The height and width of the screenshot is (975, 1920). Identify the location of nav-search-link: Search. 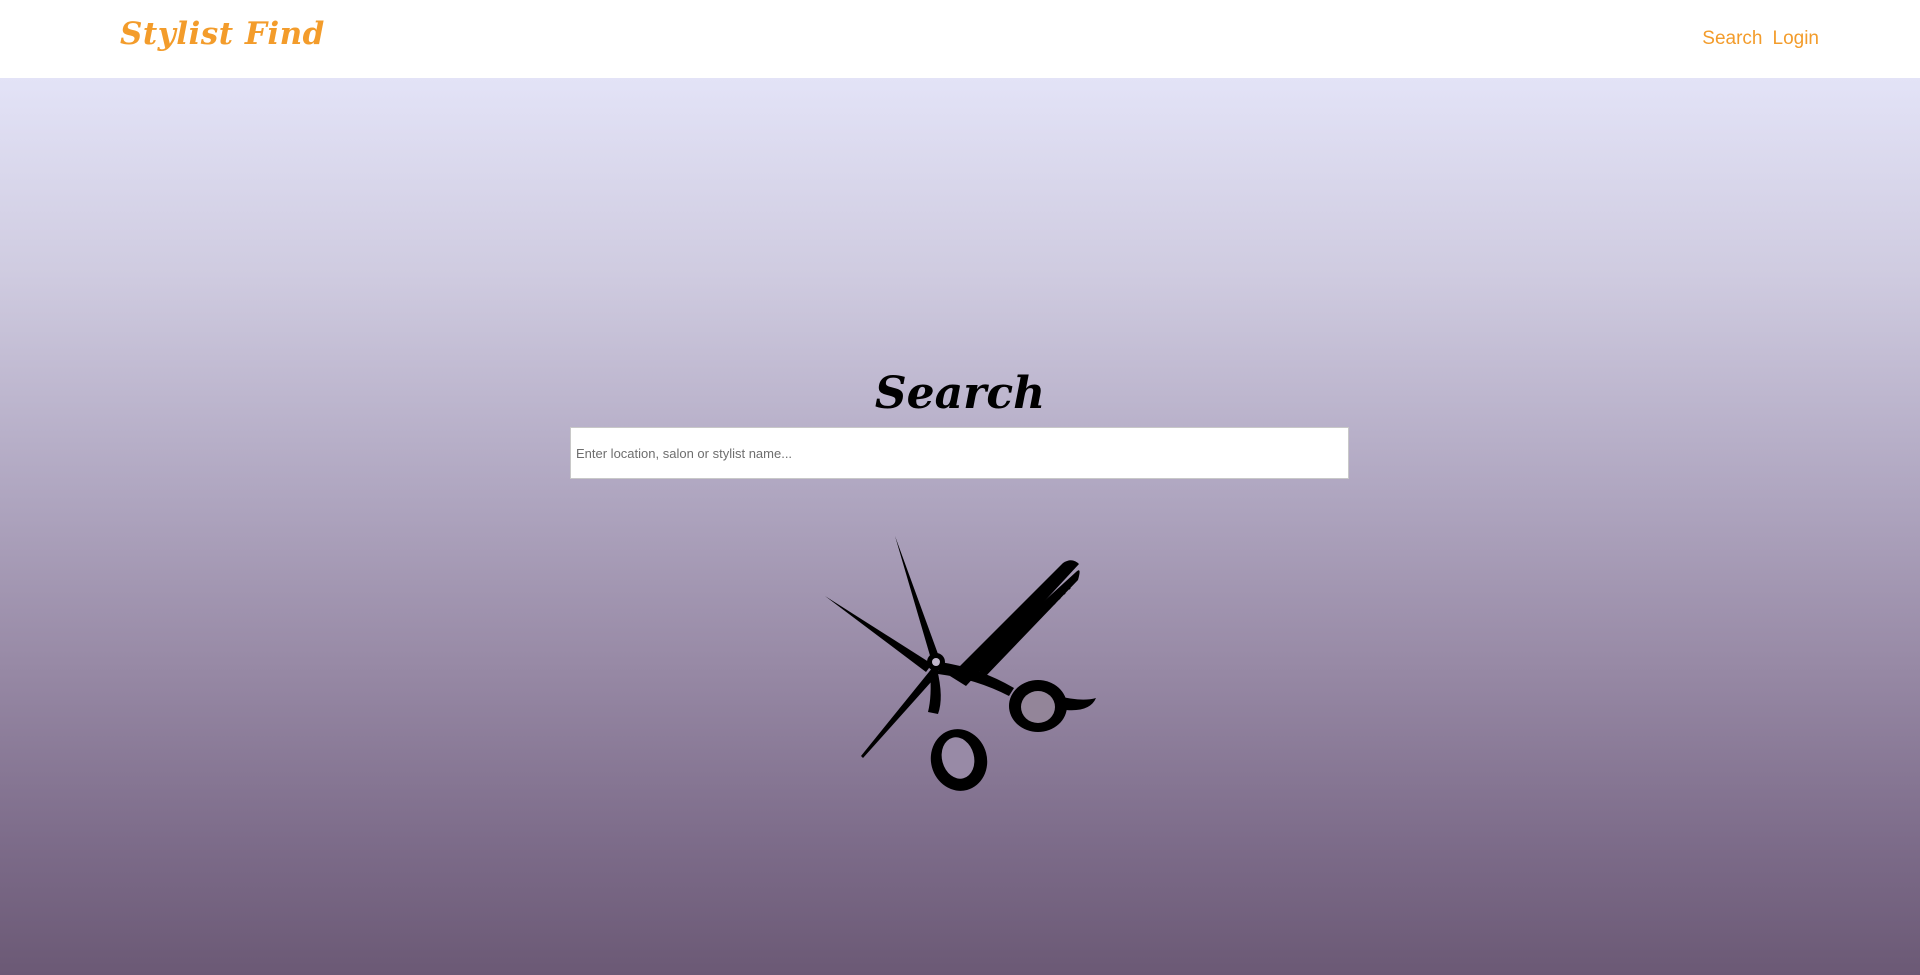
(1732, 39).